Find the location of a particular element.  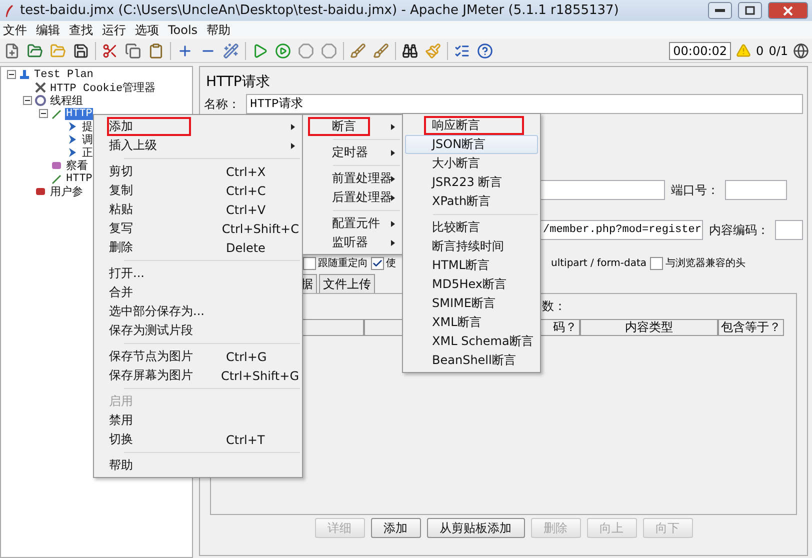

shortcut-text: Ctrl+Shift+C is located at coordinates (260, 229).